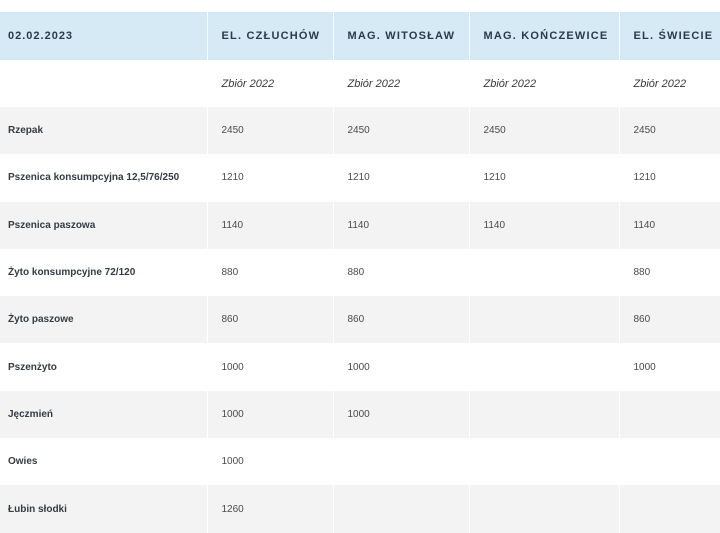 The width and height of the screenshot is (720, 533). I want to click on row-name: Żyto paszowe, so click(104, 320).